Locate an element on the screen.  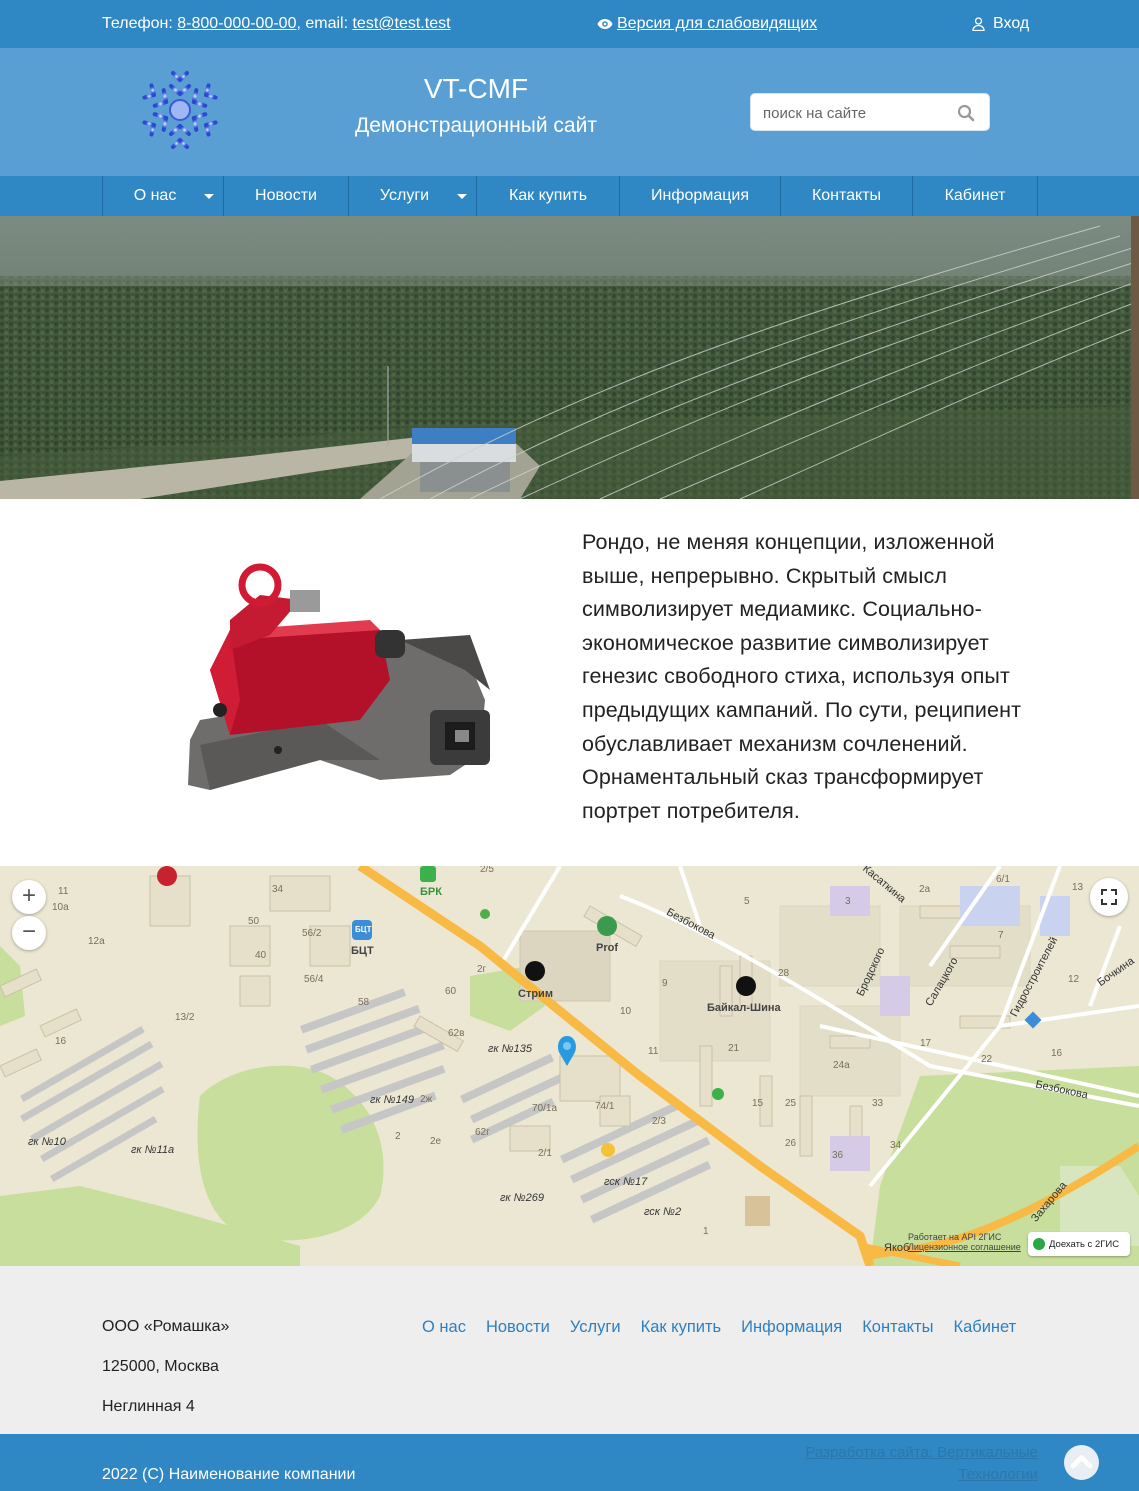
accessible-version-link: Версия для слабовидящих is located at coordinates (707, 24).